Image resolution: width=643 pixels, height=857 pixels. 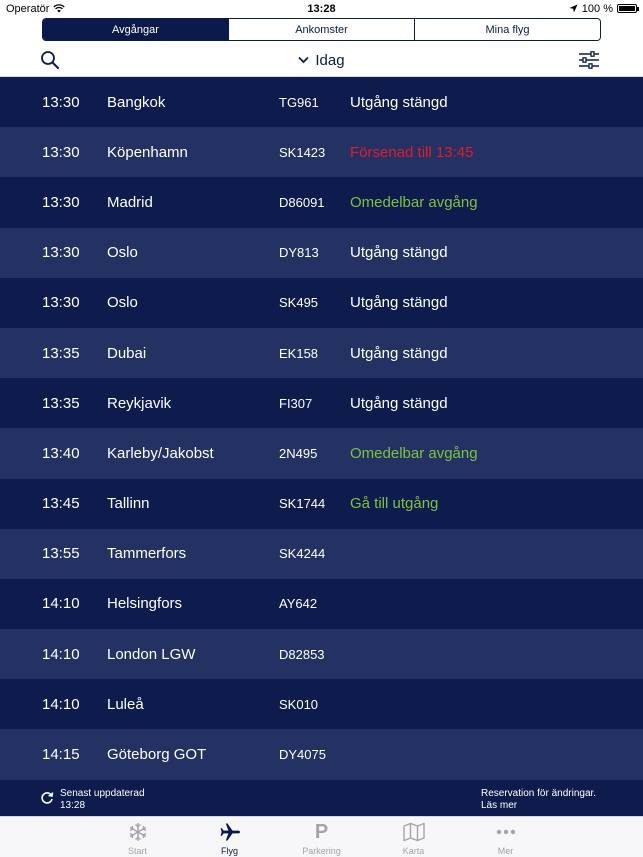 What do you see at coordinates (298, 604) in the screenshot?
I see `flight-number: AY642` at bounding box center [298, 604].